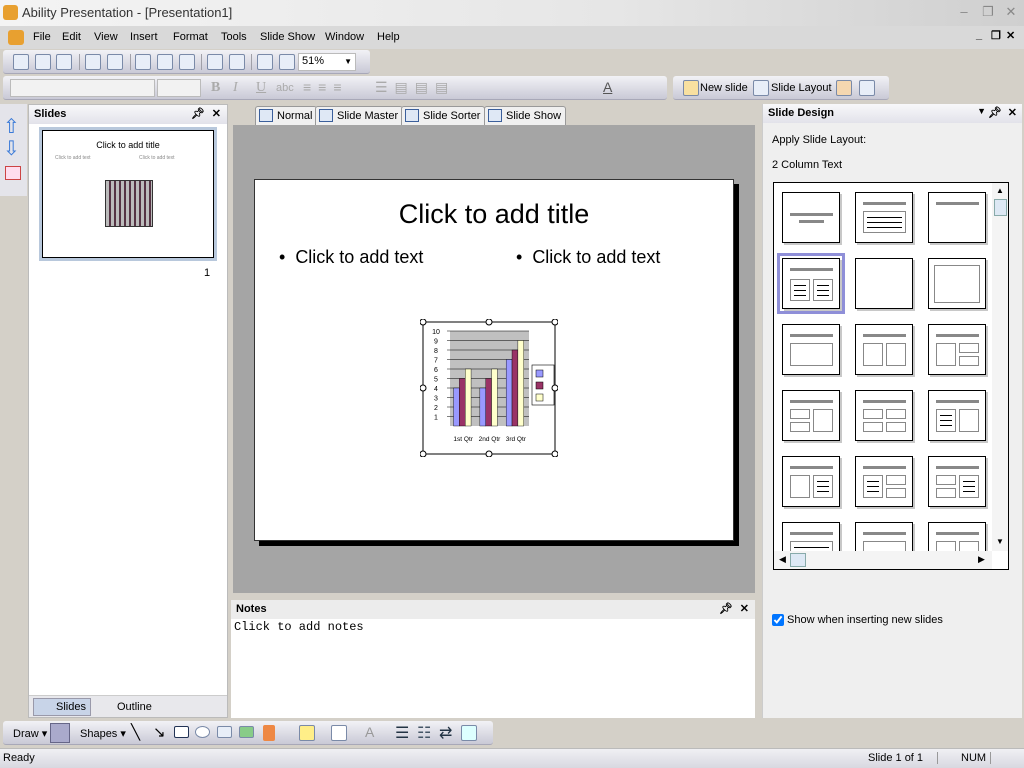 The height and width of the screenshot is (768, 1024). What do you see at coordinates (493, 627) in the screenshot?
I see `notes-input: Click to add notes` at bounding box center [493, 627].